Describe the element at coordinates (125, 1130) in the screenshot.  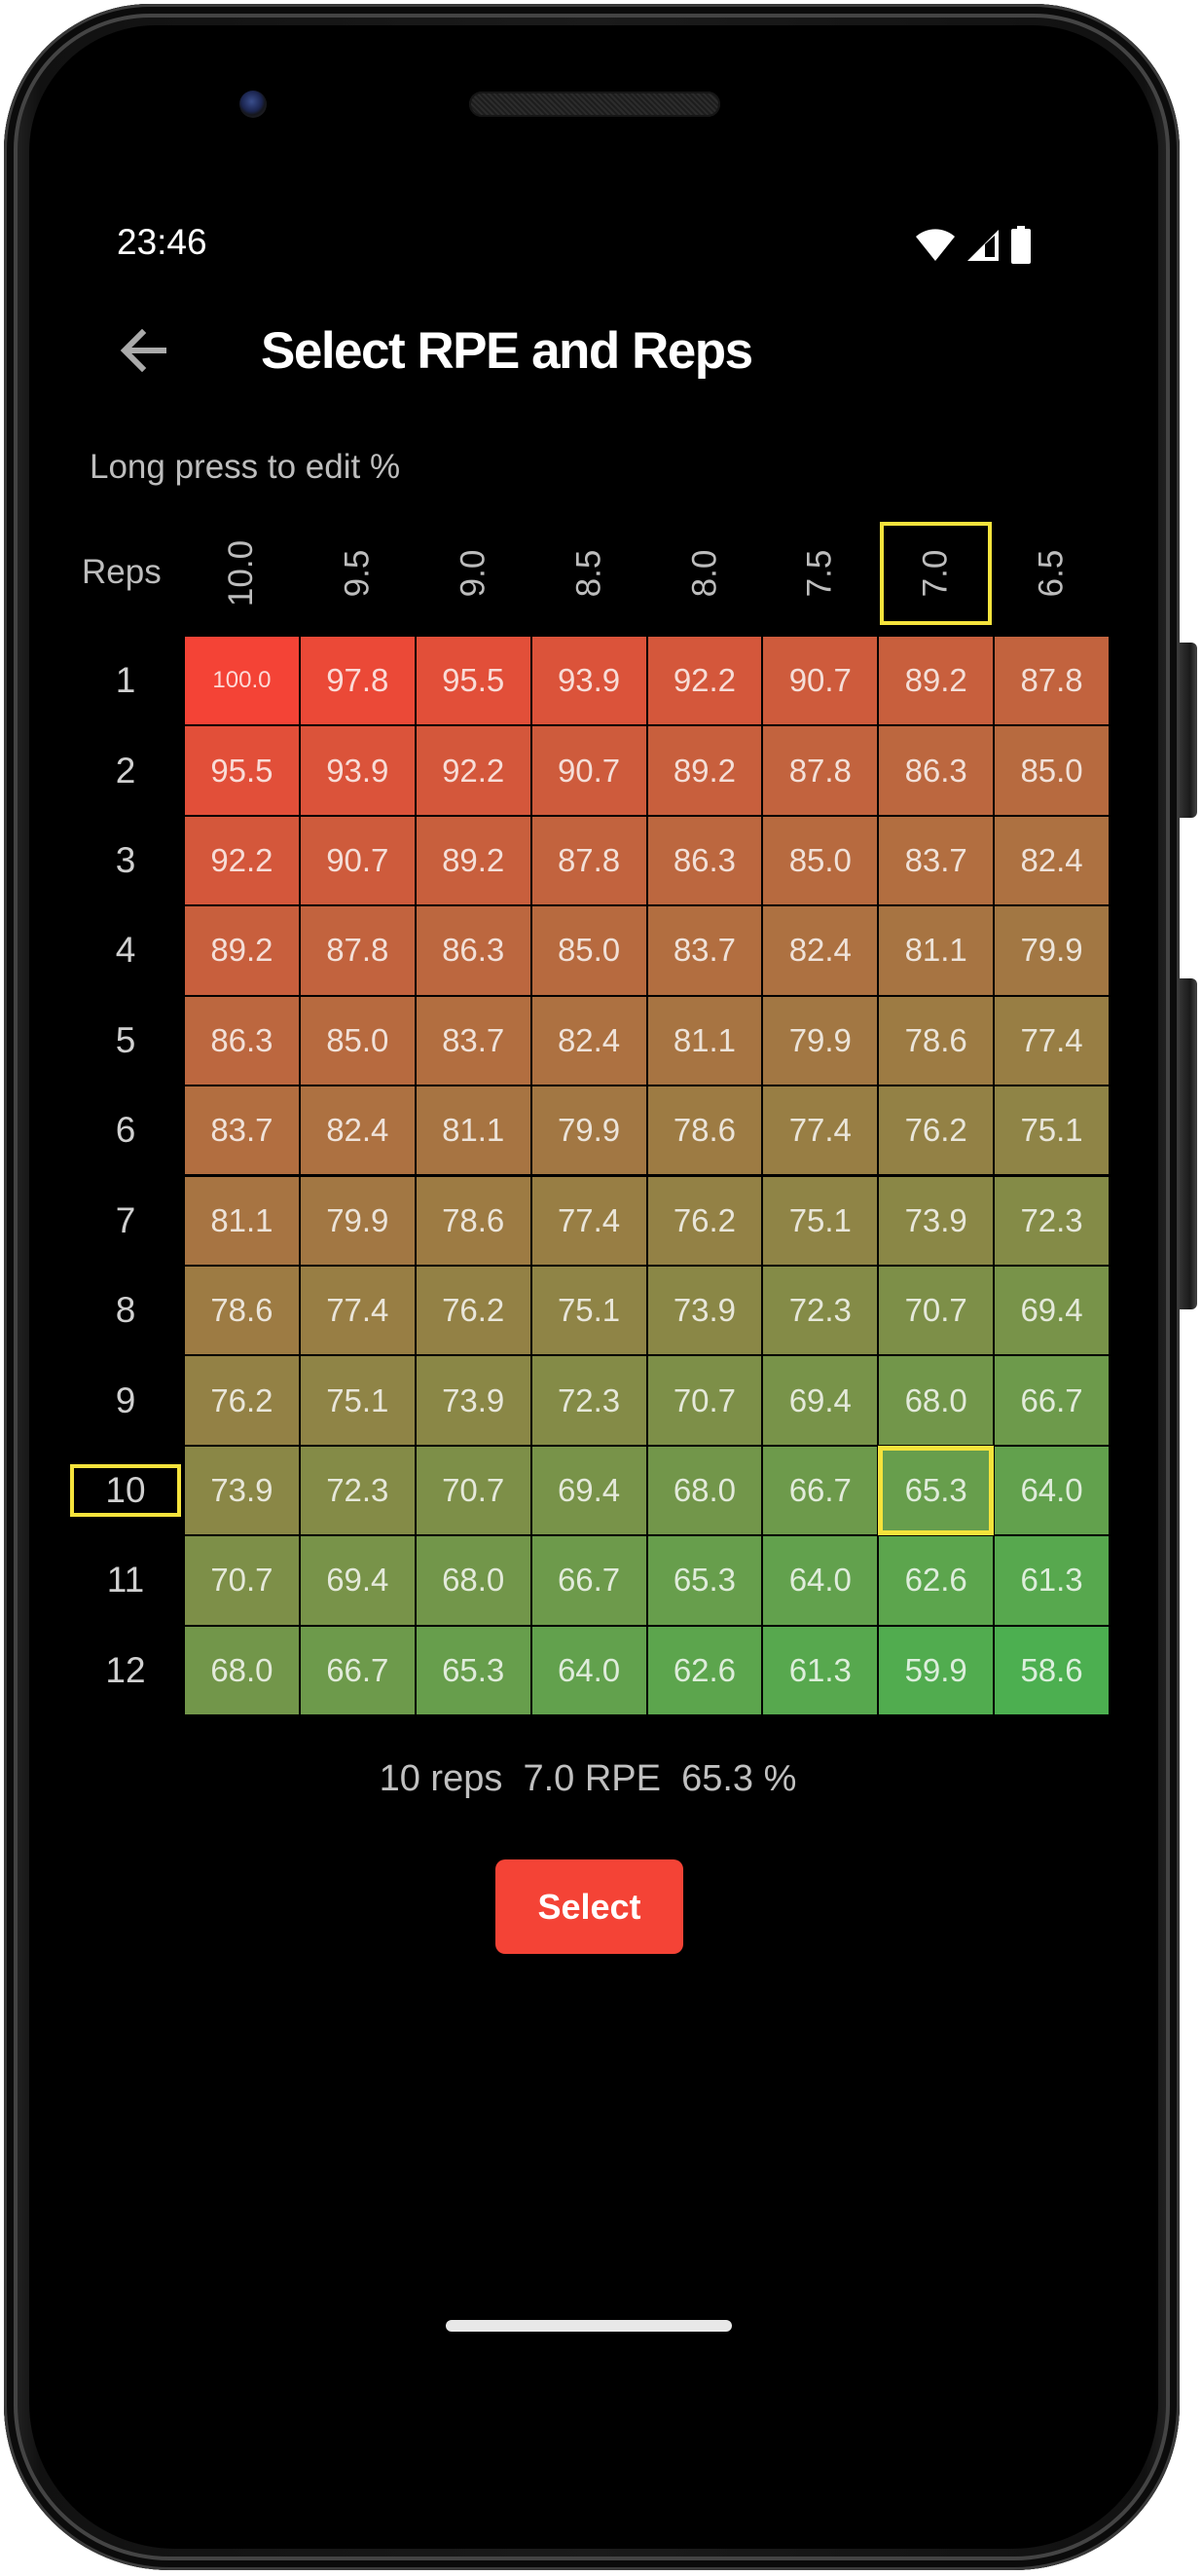
I see `reps-row-label: 6` at that location.